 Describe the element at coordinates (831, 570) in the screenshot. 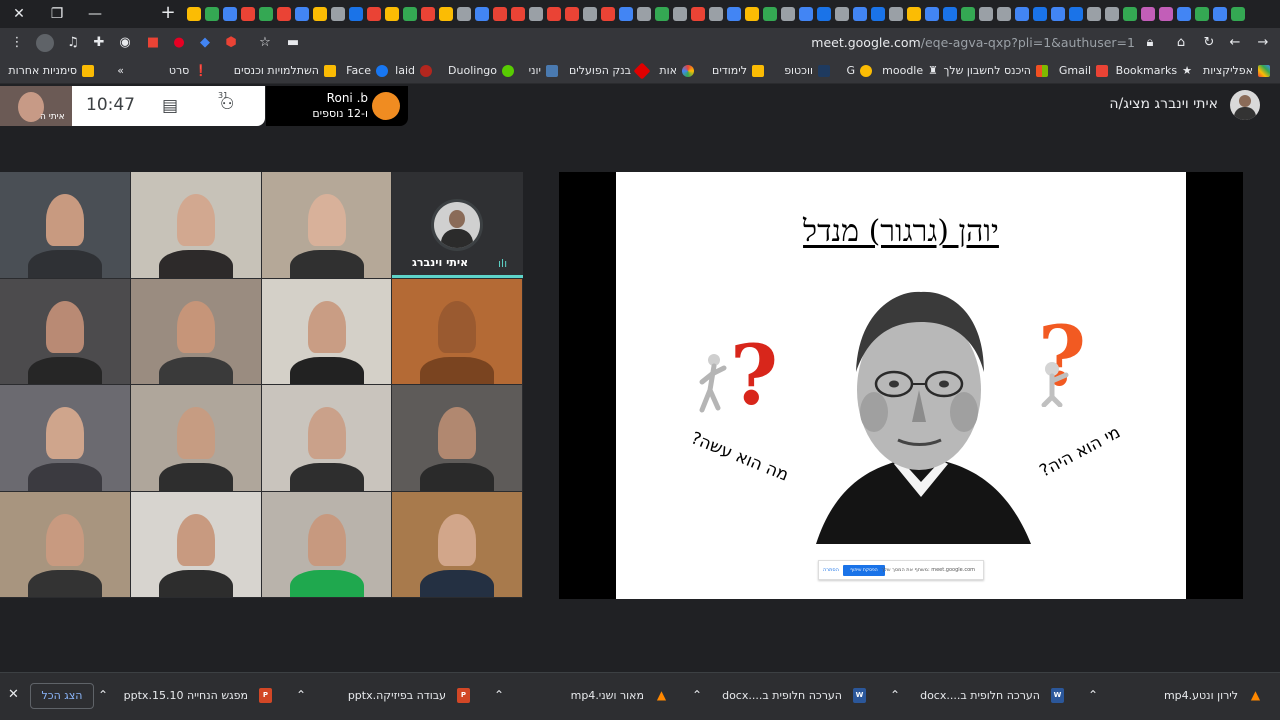

I see `hide-share-notice-link: הסתרה` at that location.